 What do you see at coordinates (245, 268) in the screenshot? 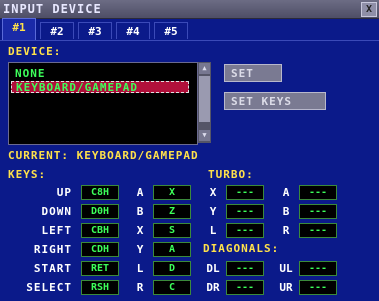
I see `diagonal-binding-dl: ---` at bounding box center [245, 268].